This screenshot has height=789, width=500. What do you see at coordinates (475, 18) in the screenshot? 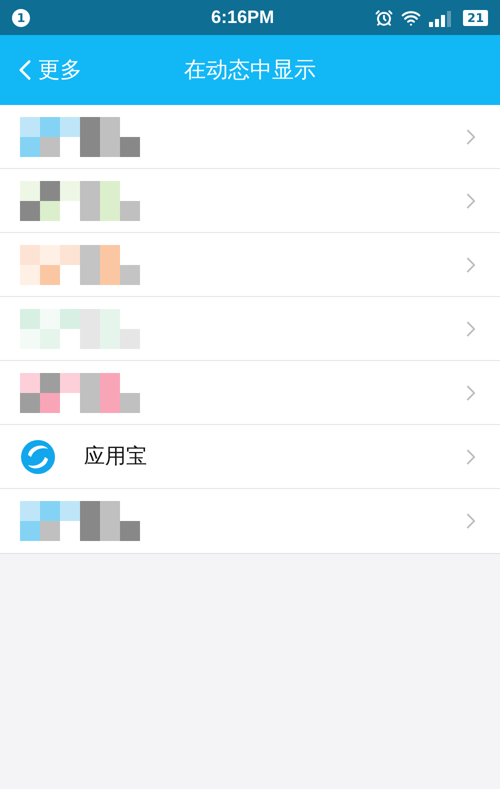
I see `battery-level: 21` at bounding box center [475, 18].